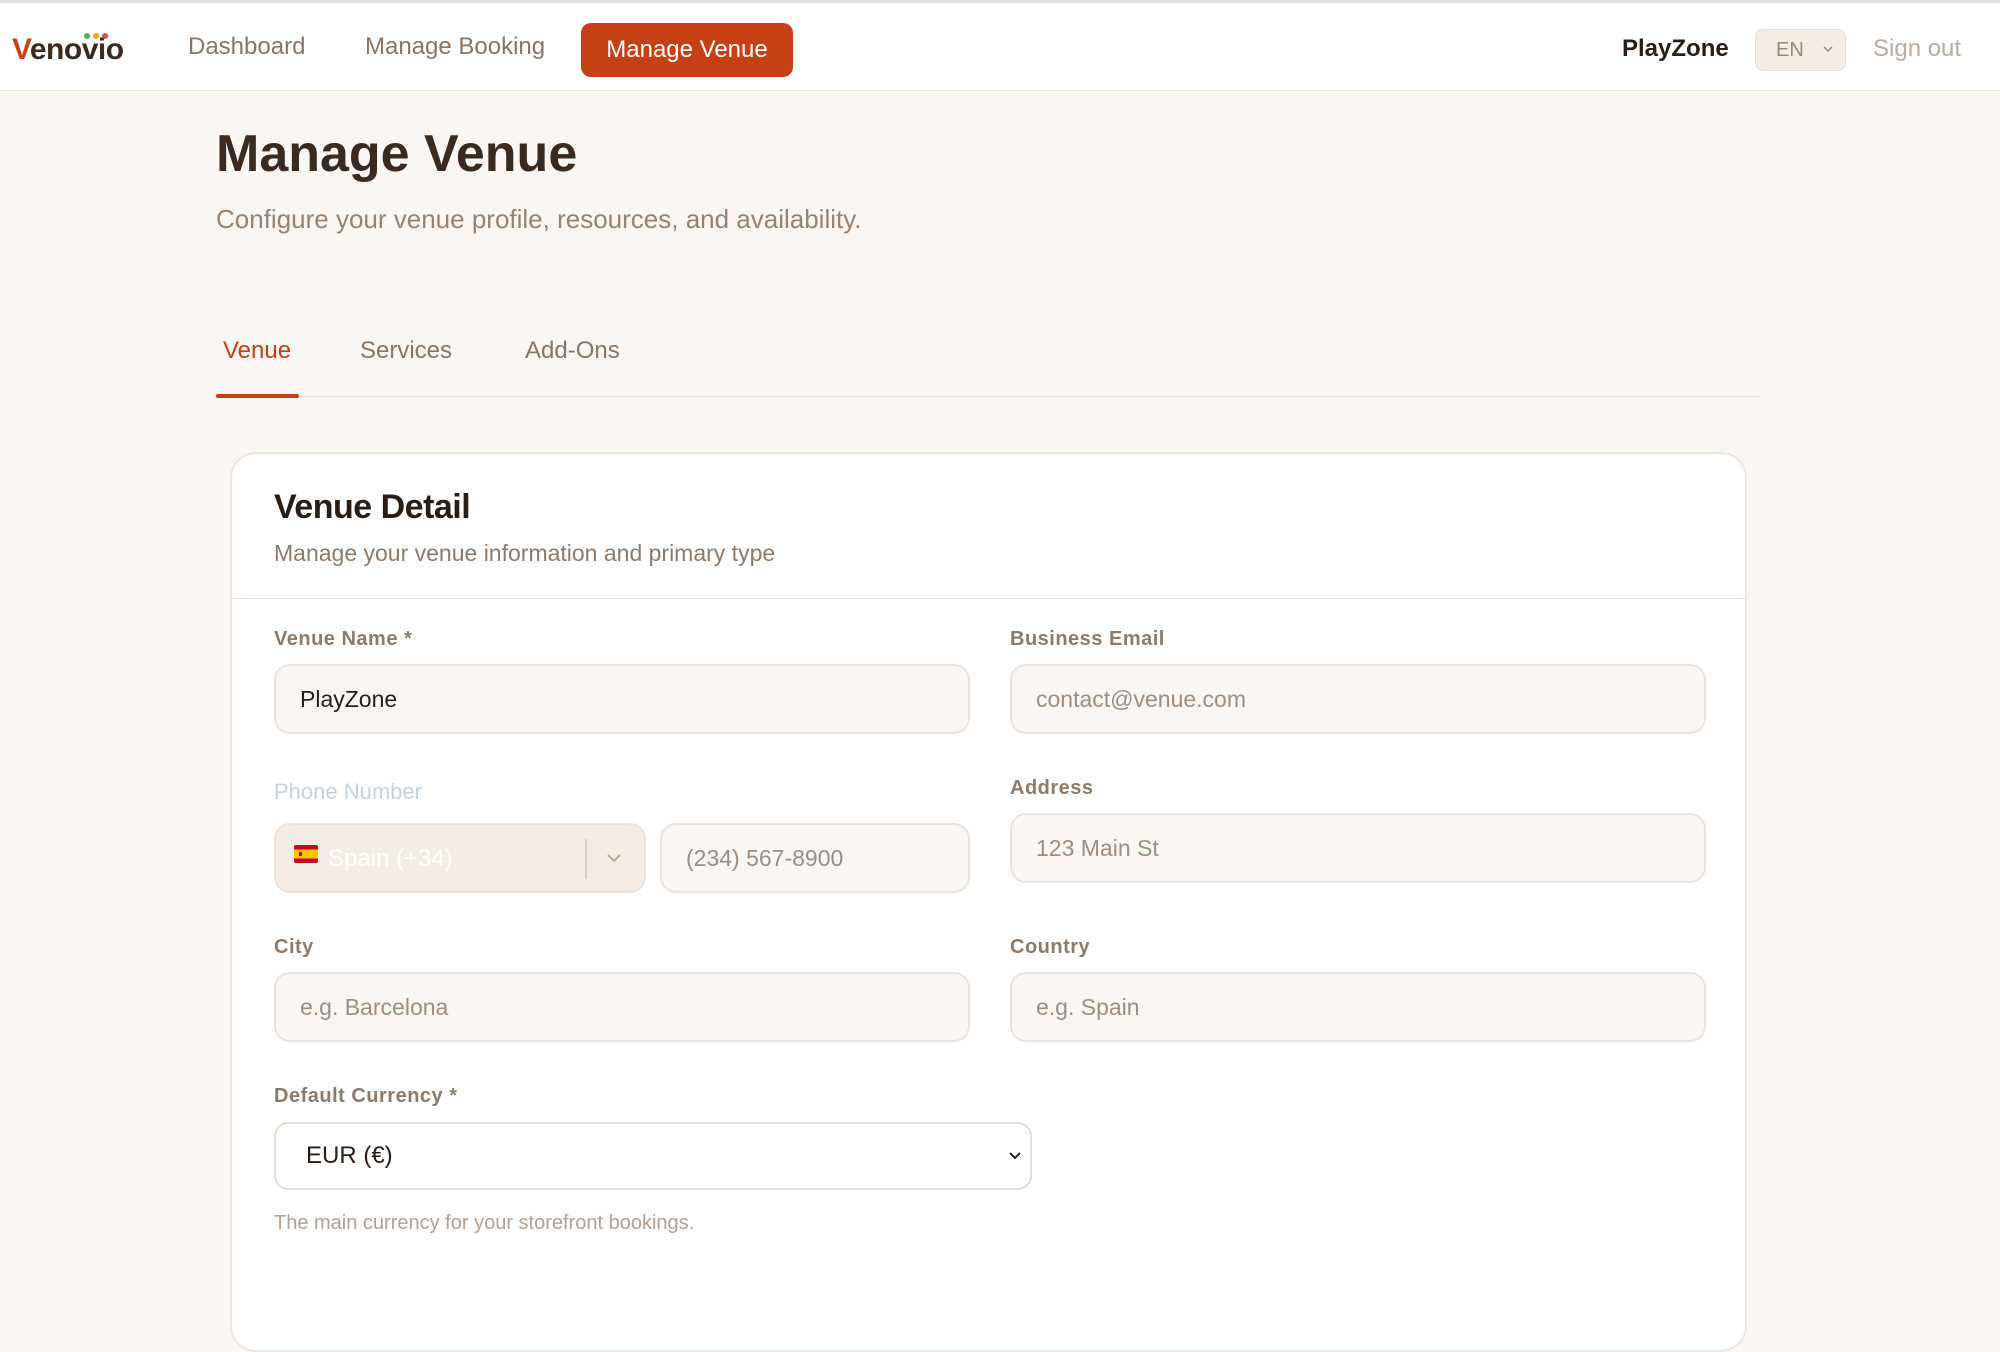 This screenshot has width=2000, height=1352. I want to click on nav-dashboard: Dashboard, so click(246, 47).